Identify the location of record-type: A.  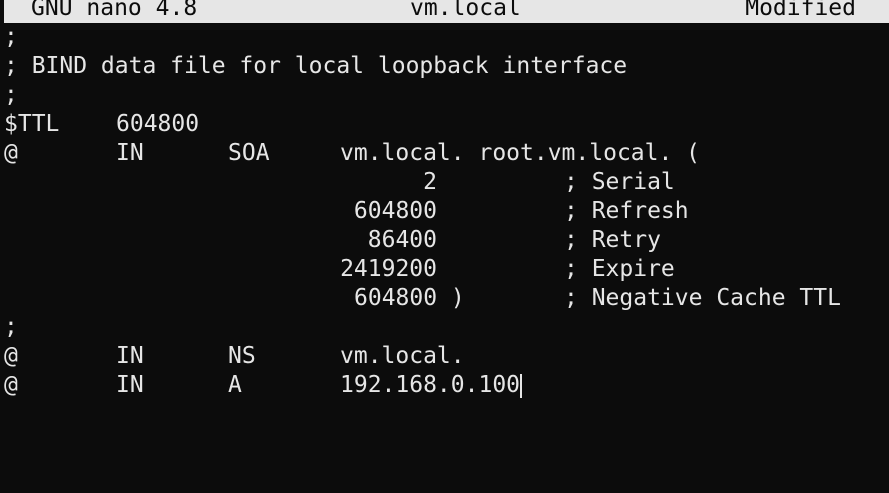
(235, 385).